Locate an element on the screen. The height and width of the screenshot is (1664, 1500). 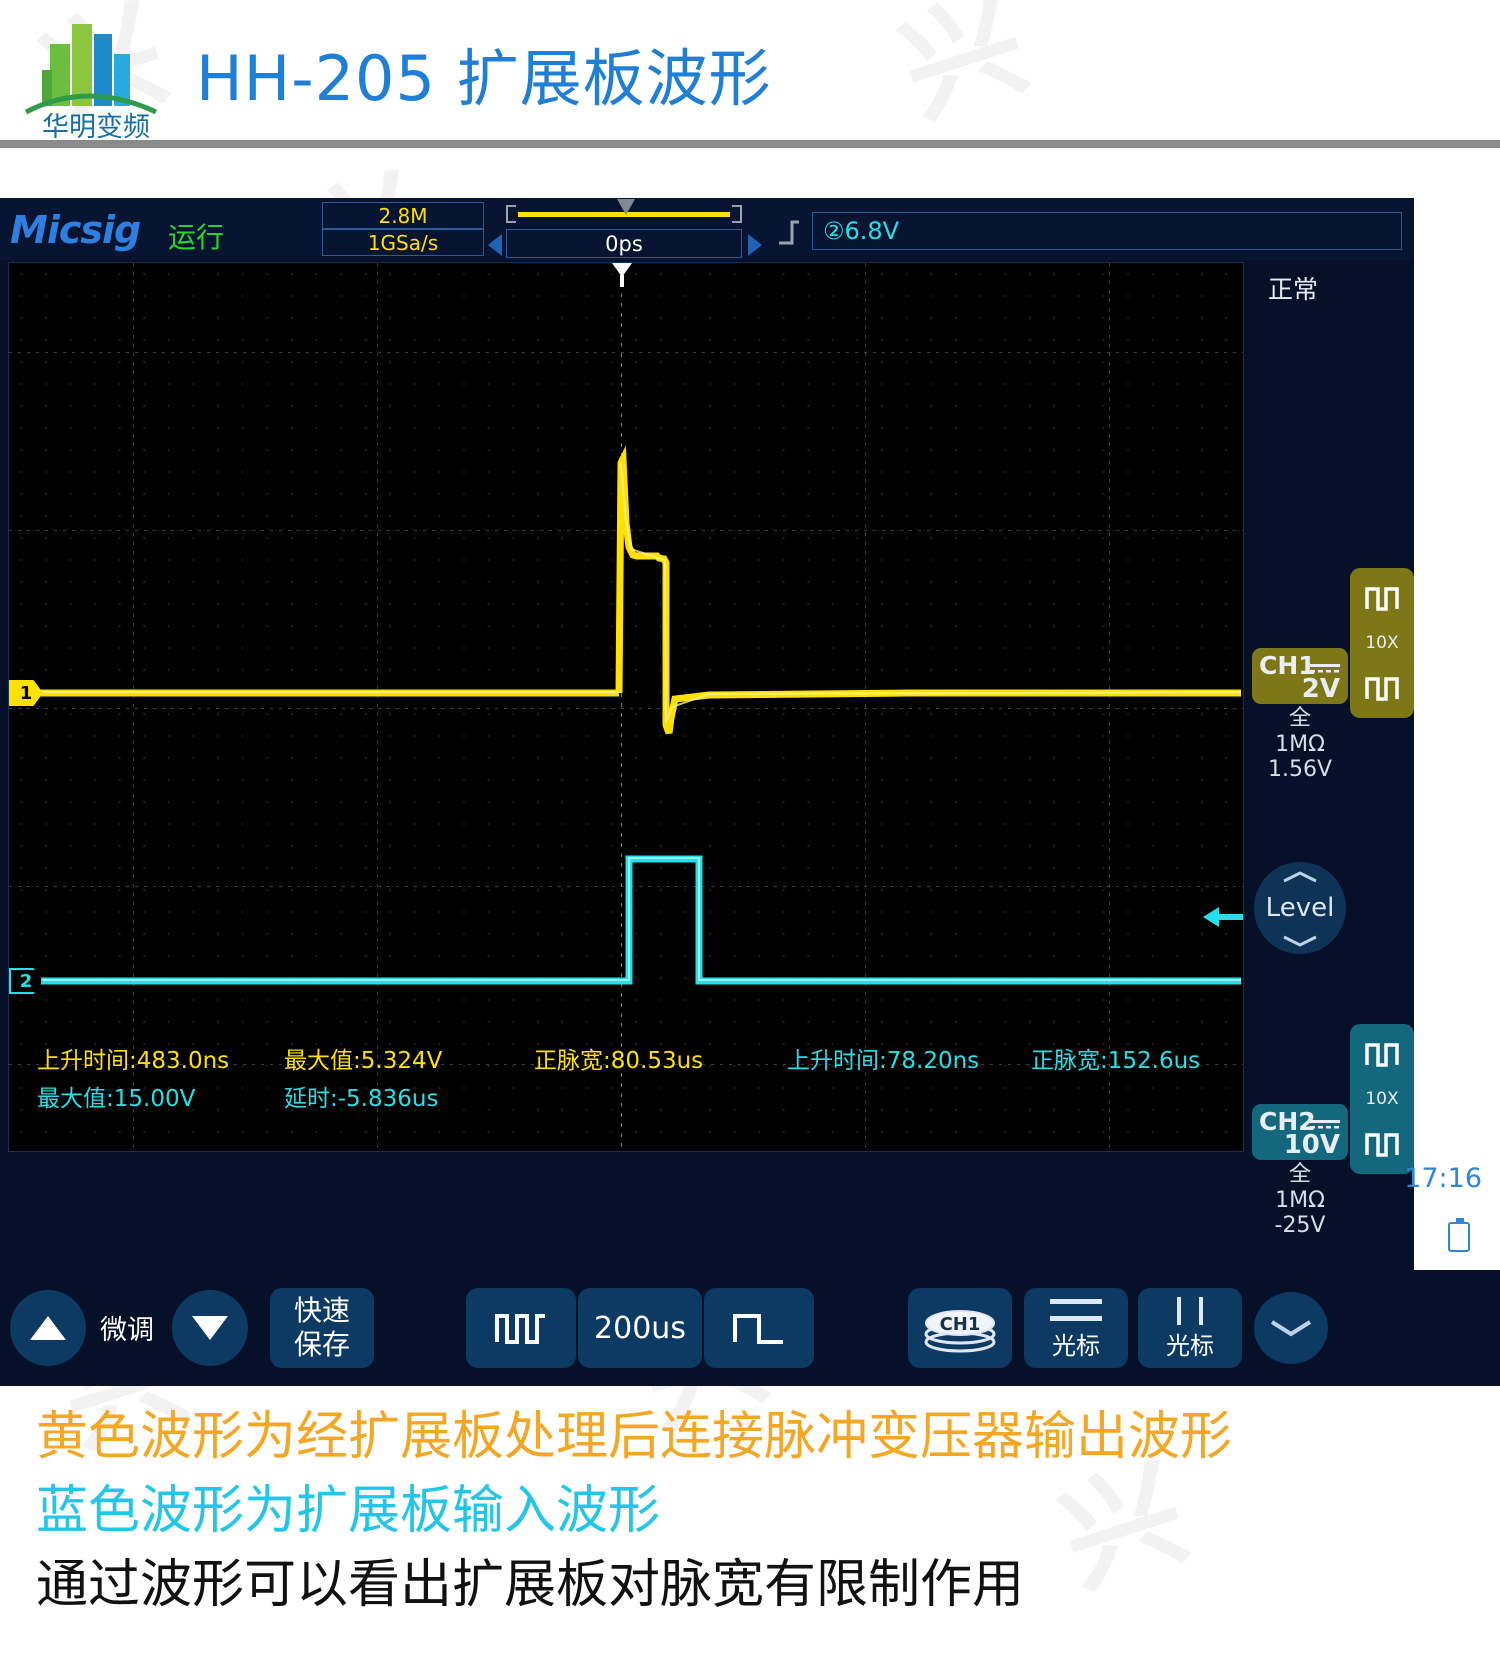
battery-icon is located at coordinates (1459, 1235).